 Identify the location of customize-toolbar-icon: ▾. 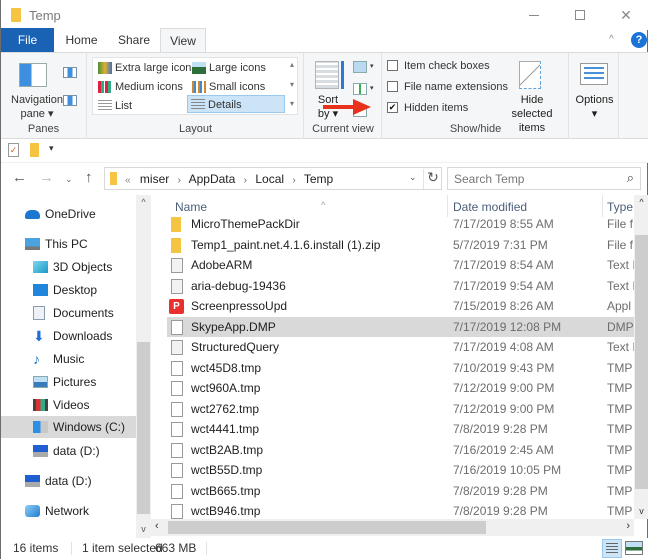
(51, 148).